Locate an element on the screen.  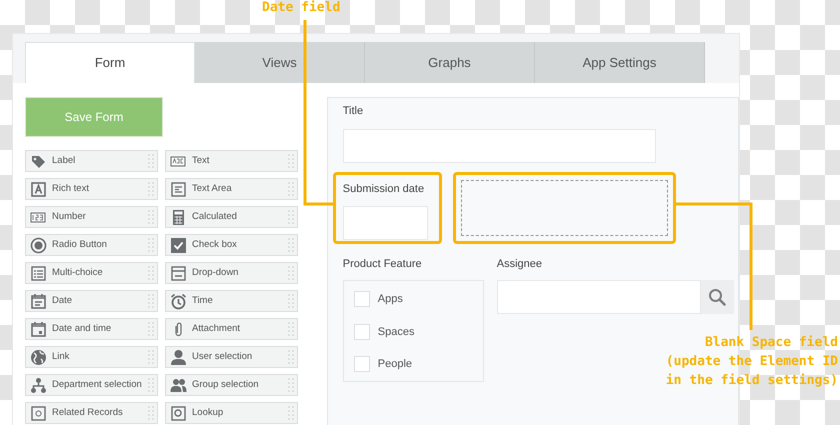
checkbox-label: People is located at coordinates (395, 364).